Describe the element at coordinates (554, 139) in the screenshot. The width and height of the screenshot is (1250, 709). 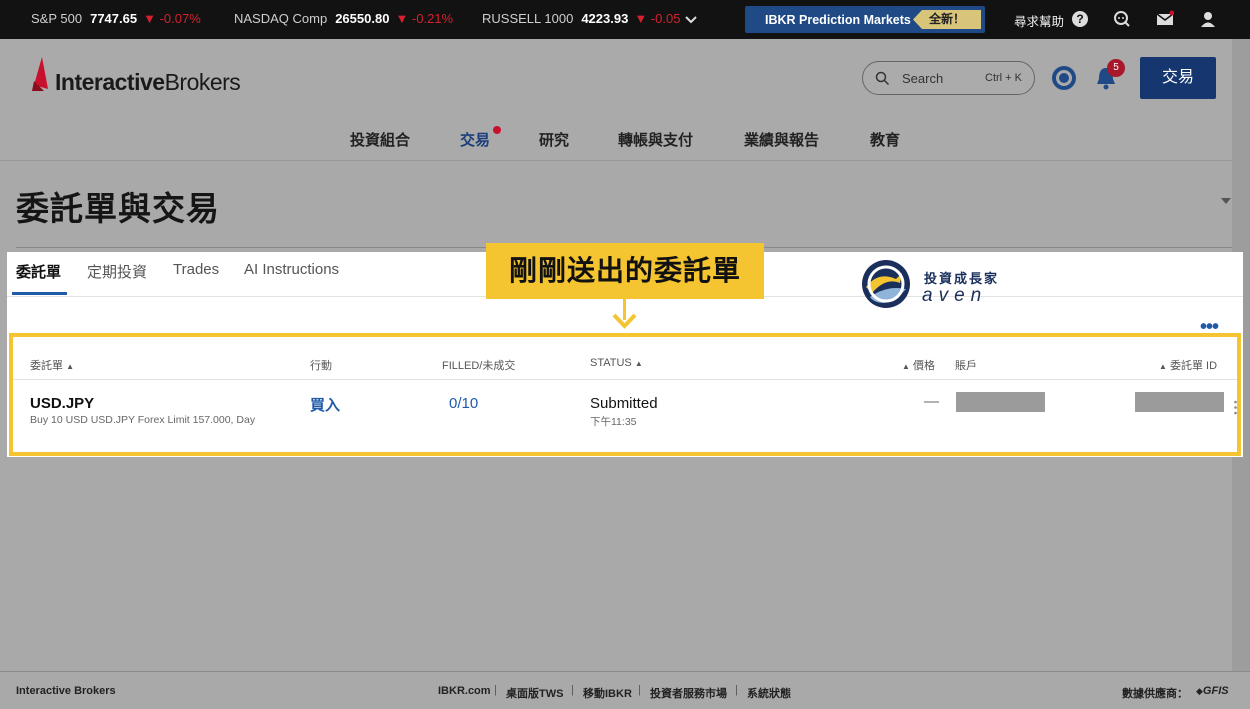
I see `nav-research: 研究` at that location.